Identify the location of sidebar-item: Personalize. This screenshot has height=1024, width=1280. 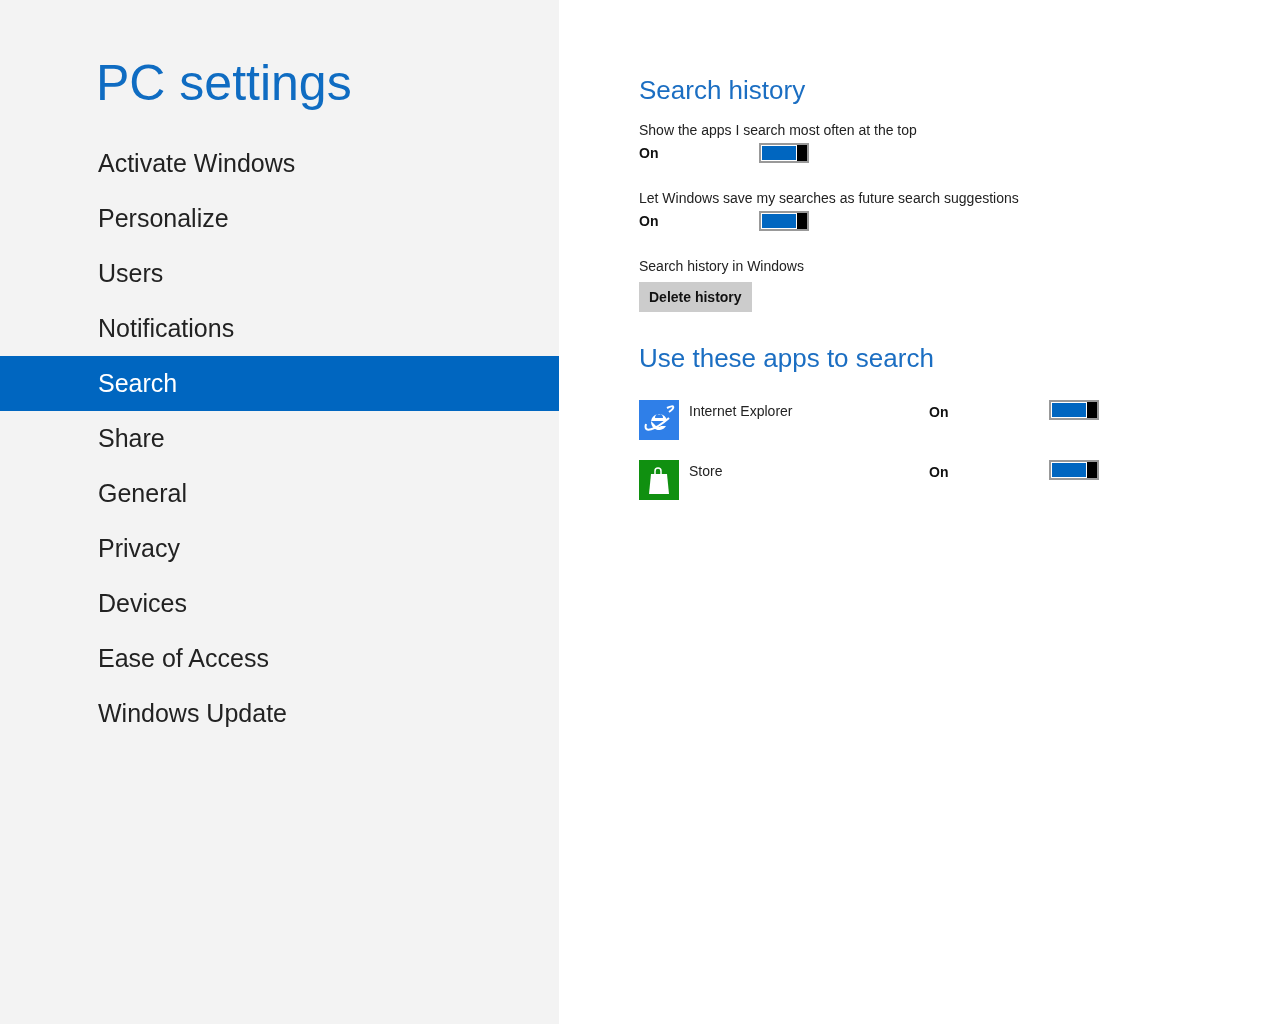
(279, 218).